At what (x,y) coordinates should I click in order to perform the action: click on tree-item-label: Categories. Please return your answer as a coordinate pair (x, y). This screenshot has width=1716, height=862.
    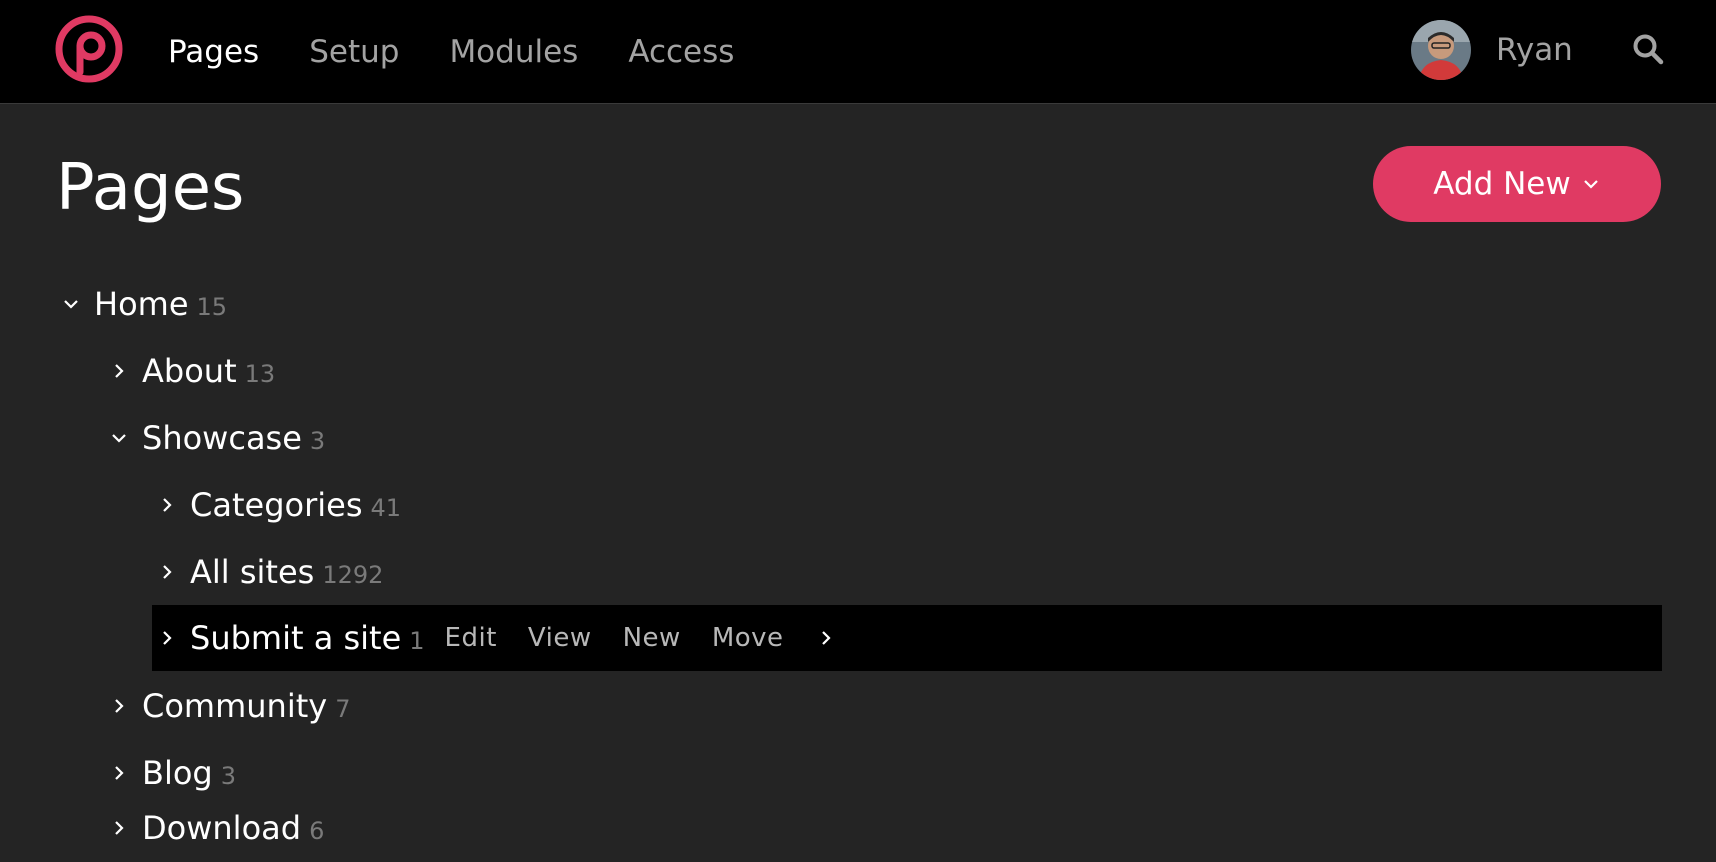
    Looking at the image, I should click on (276, 505).